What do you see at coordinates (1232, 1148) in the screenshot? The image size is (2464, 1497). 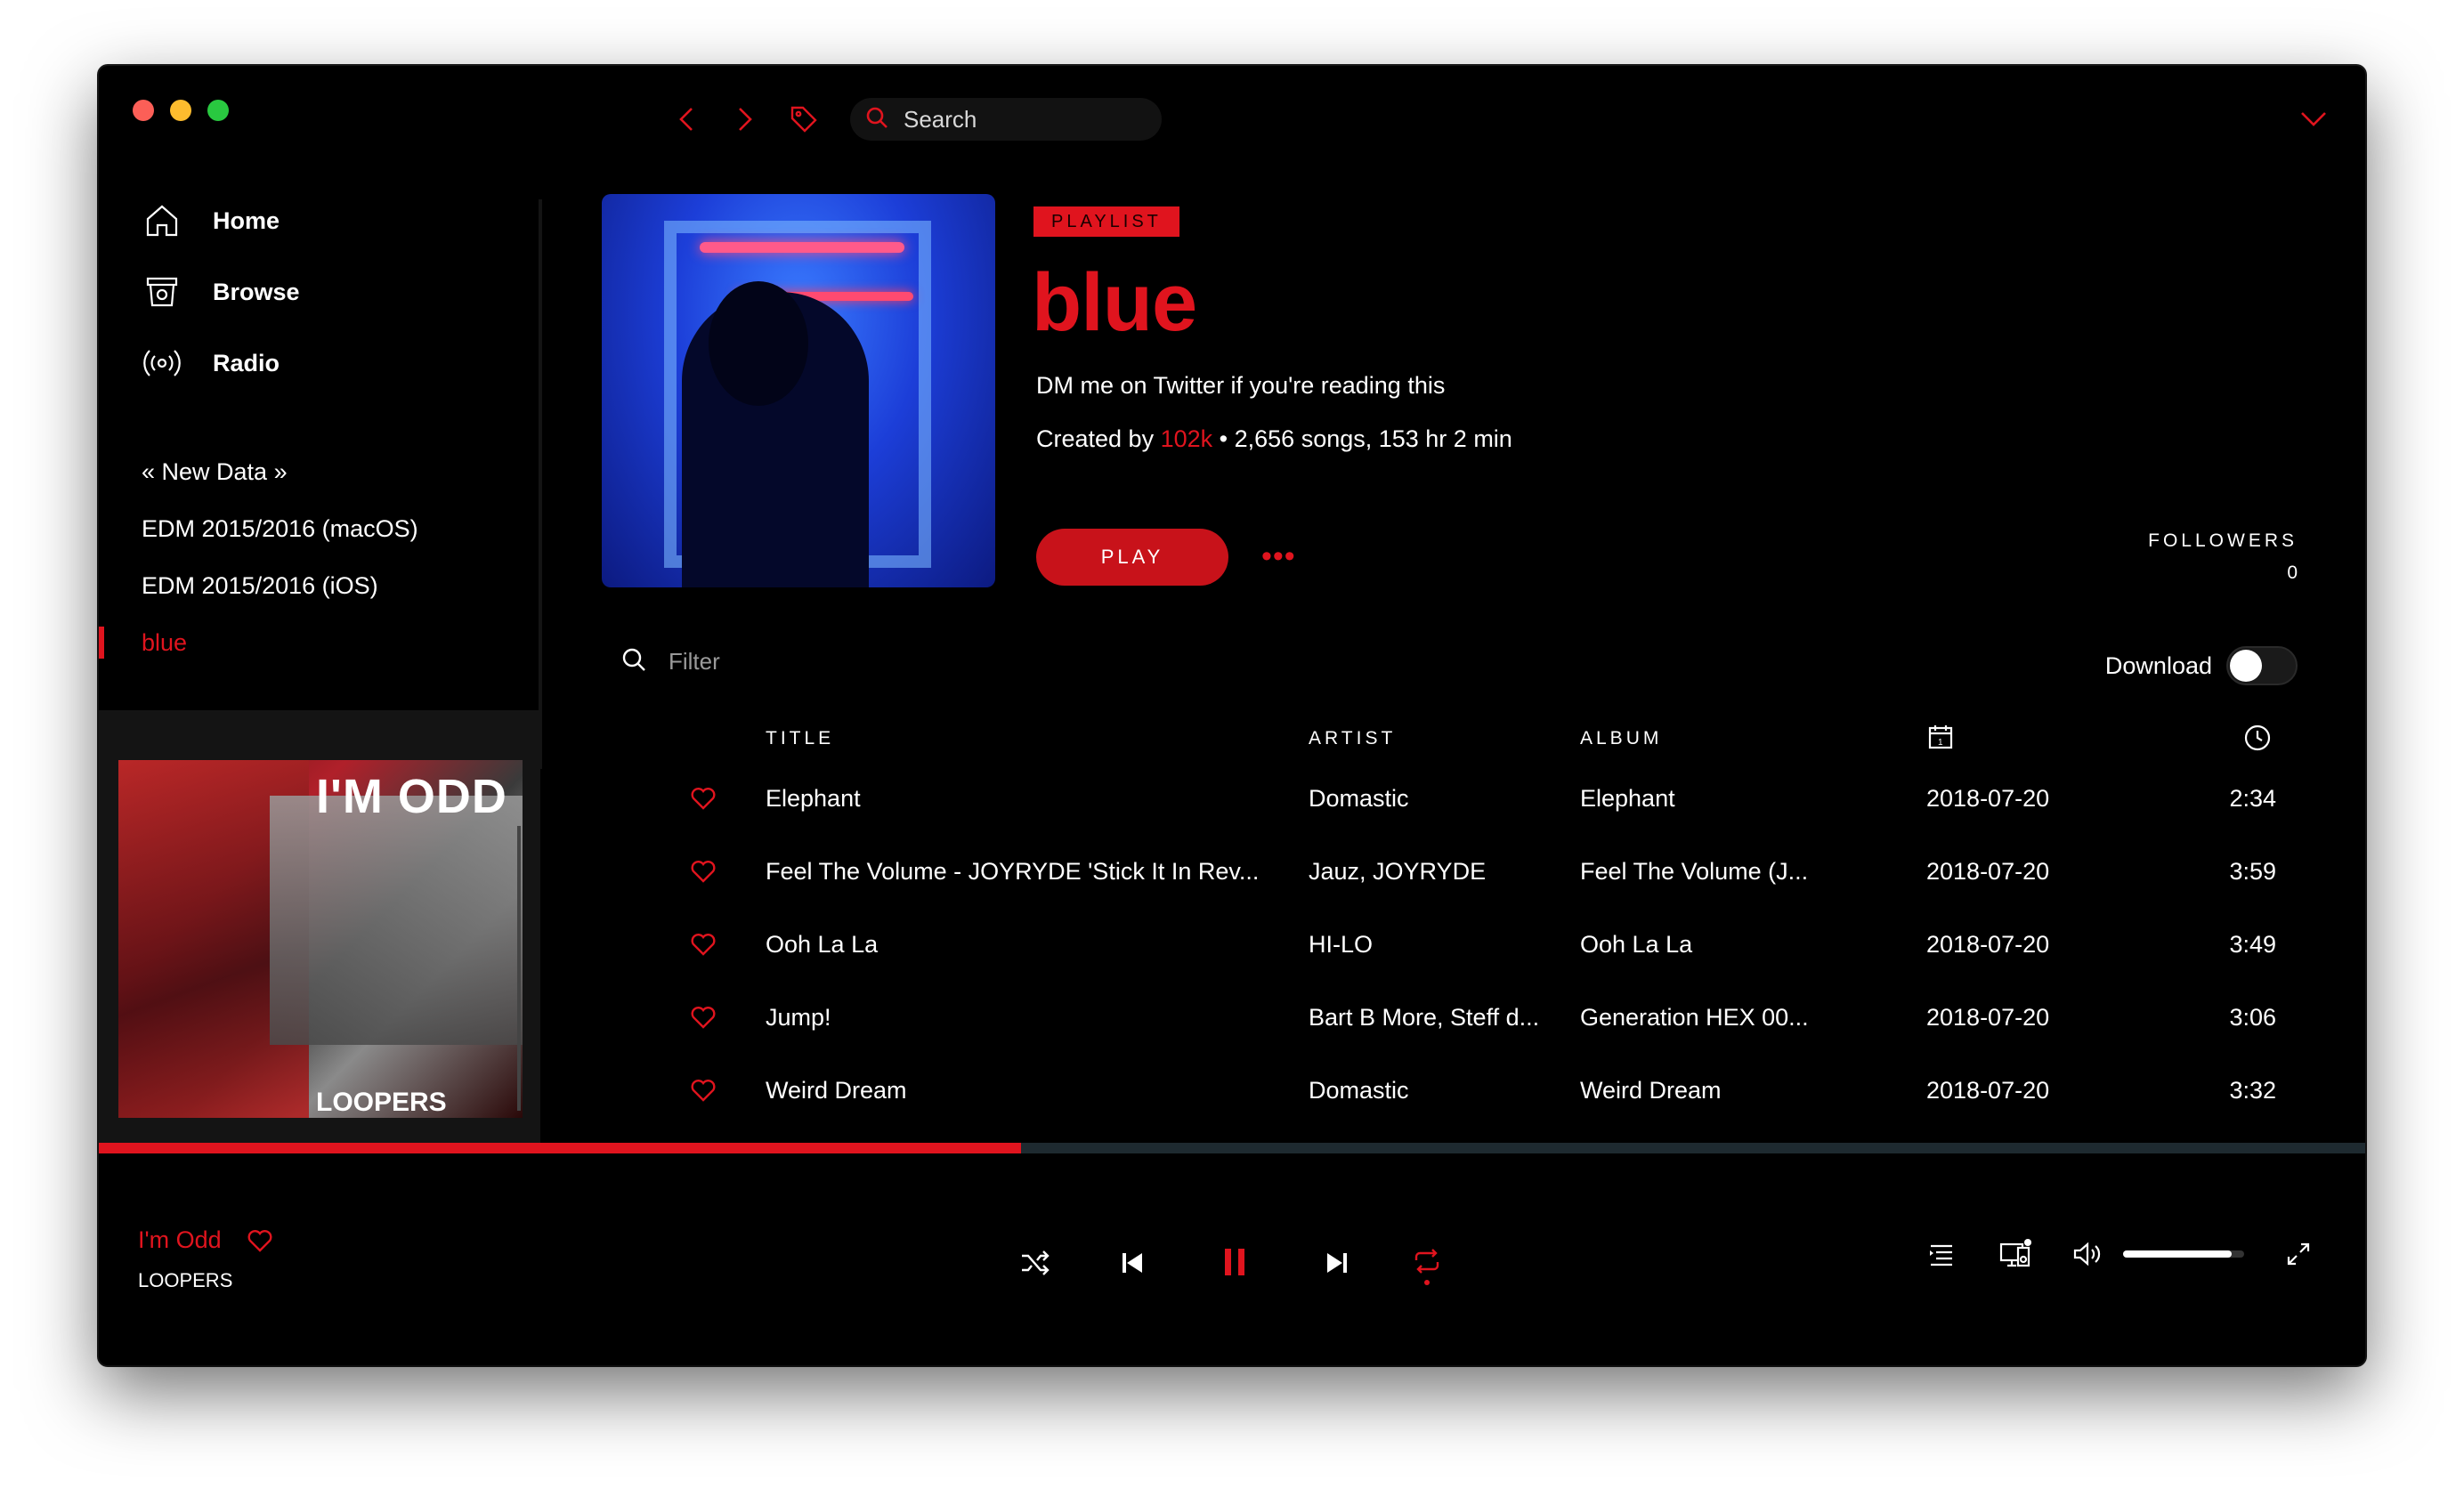 I see `playback-progress` at bounding box center [1232, 1148].